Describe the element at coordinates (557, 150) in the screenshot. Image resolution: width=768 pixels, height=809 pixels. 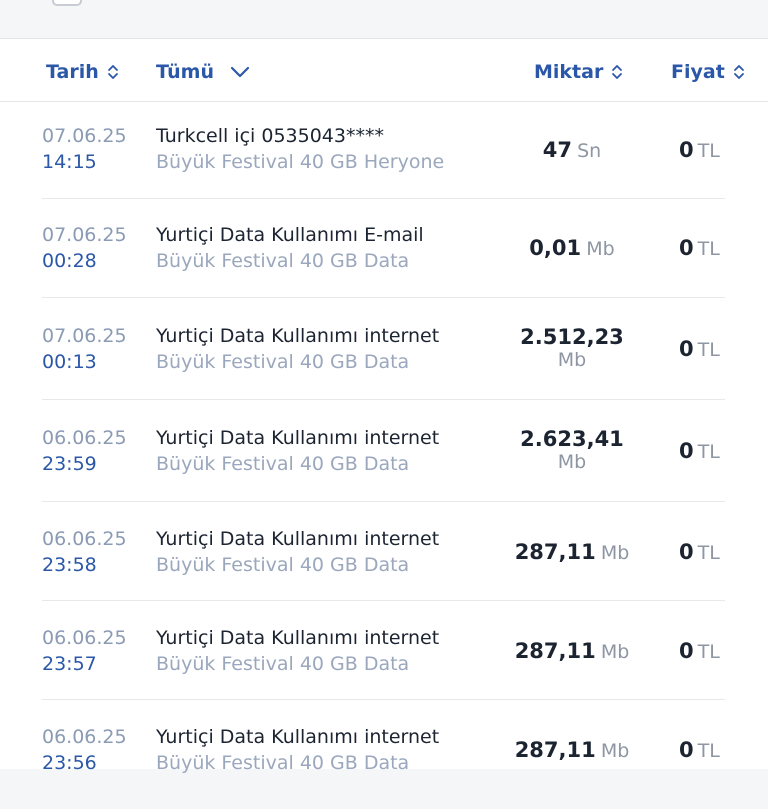
I see `amount-value: 47` at that location.